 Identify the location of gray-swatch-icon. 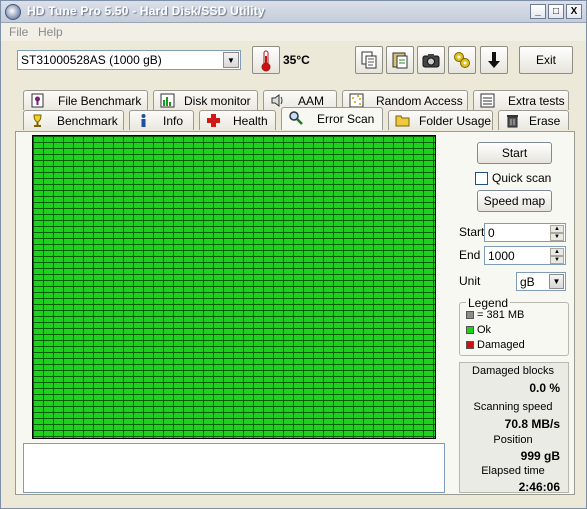
(470, 315).